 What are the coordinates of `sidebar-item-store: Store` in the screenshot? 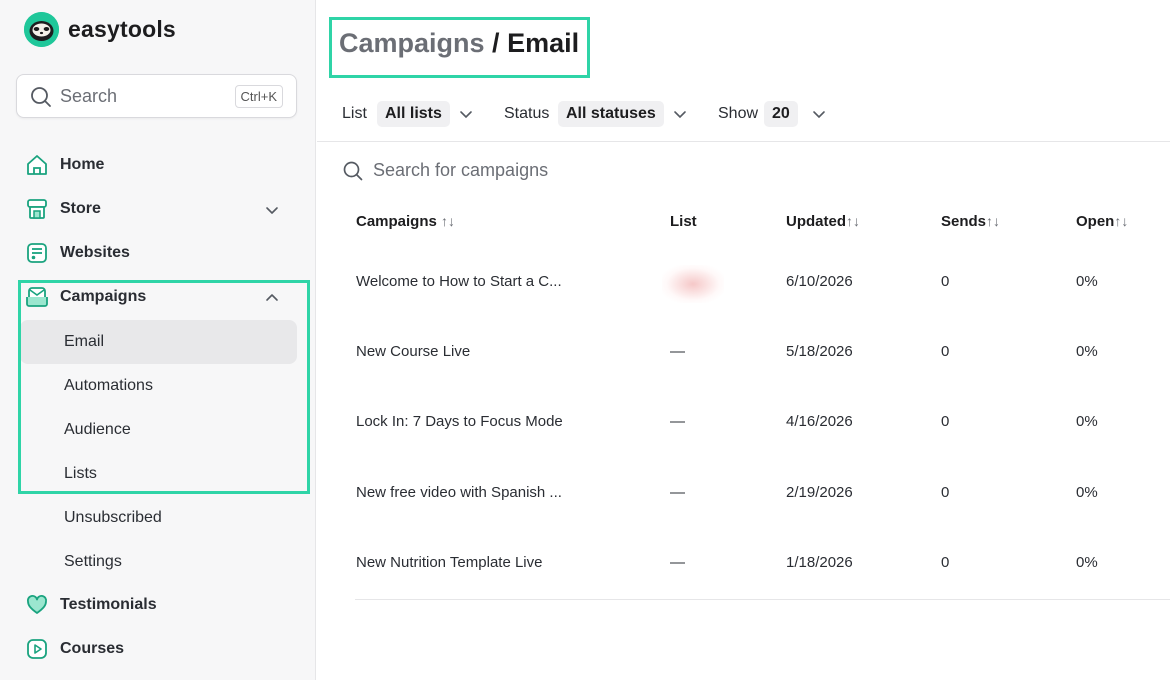 It's located at (62, 209).